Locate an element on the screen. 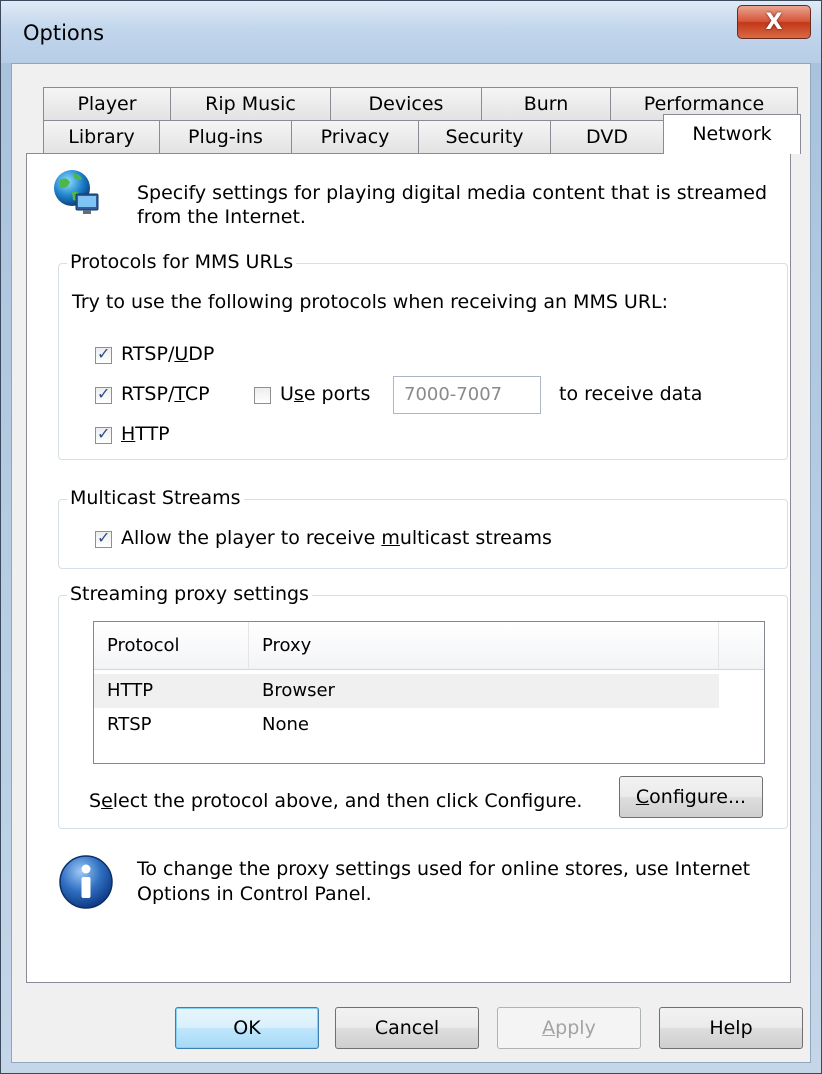 Image resolution: width=822 pixels, height=1074 pixels. intro-text-line2: from the Internet. is located at coordinates (221, 217).